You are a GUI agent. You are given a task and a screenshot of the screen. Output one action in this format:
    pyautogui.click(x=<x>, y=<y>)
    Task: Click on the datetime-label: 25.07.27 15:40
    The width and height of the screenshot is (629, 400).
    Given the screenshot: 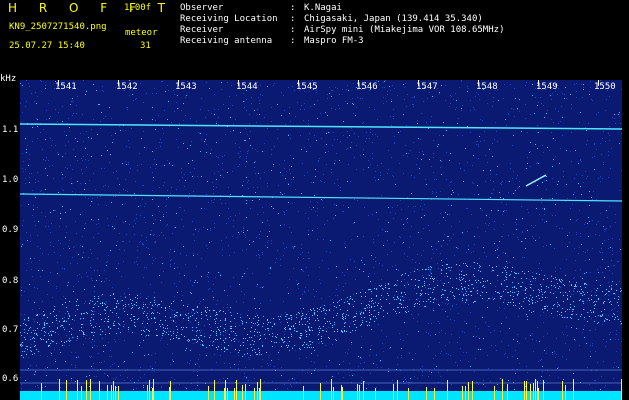 What is the action you would take?
    pyautogui.click(x=47, y=46)
    